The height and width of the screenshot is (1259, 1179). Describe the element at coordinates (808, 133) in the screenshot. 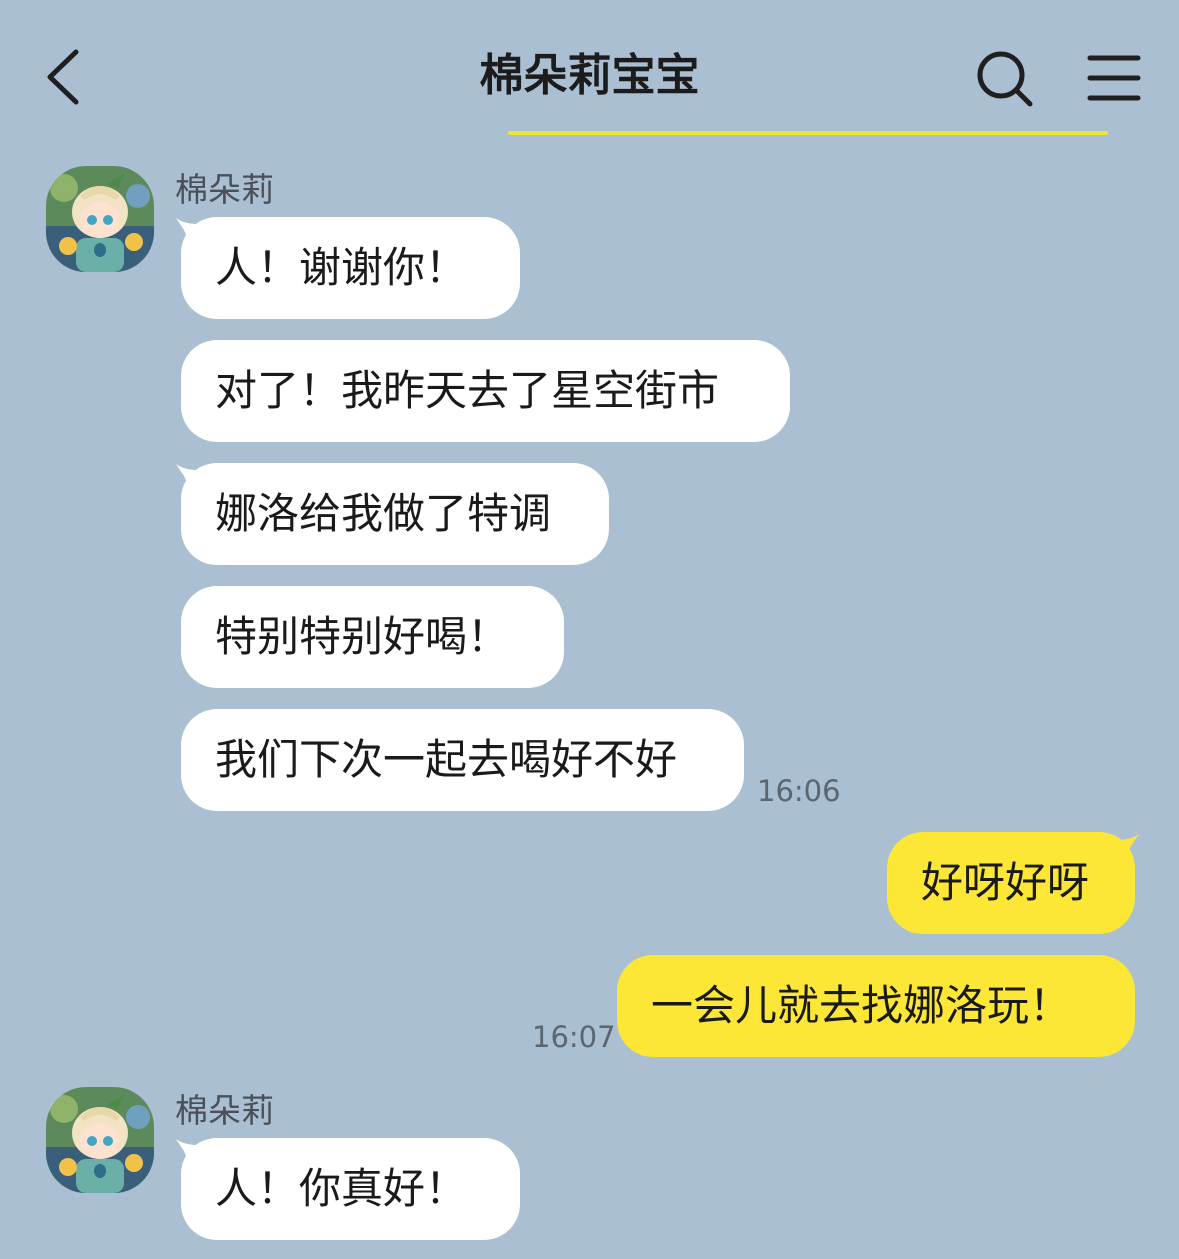

I see `title-underline` at that location.